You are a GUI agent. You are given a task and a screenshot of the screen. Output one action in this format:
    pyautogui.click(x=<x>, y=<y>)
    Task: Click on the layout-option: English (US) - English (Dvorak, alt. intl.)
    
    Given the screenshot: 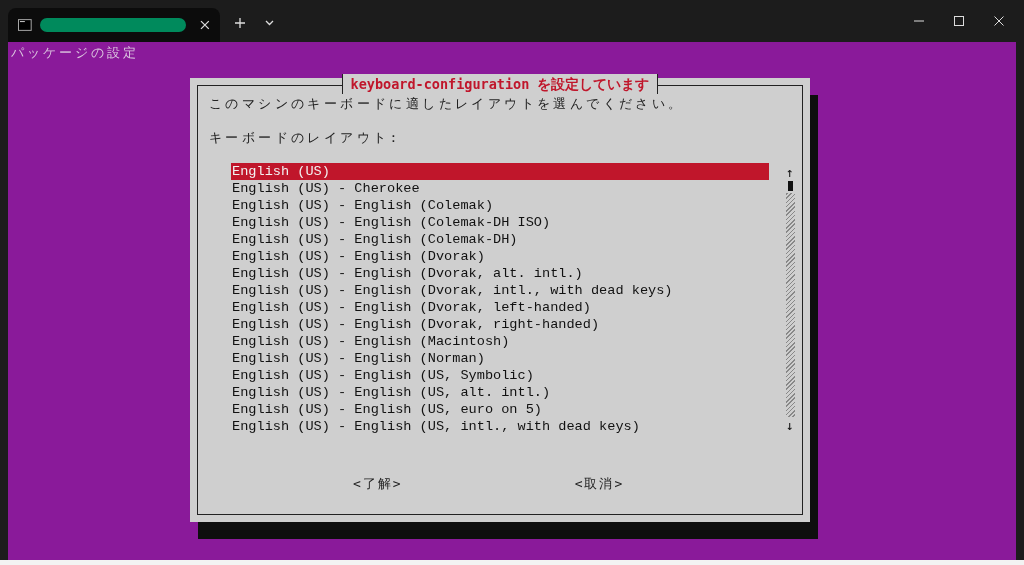 What is the action you would take?
    pyautogui.click(x=500, y=273)
    